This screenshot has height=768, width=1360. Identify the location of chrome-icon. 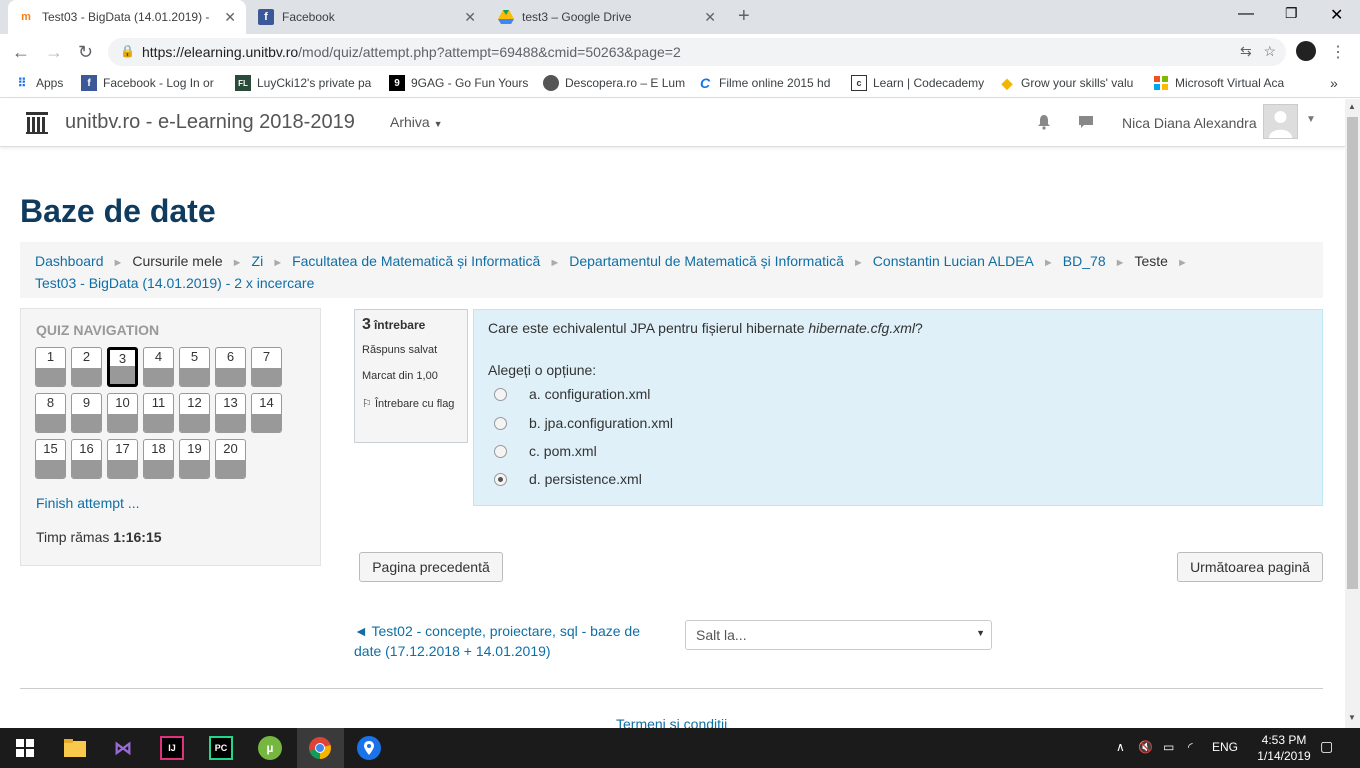
(320, 748).